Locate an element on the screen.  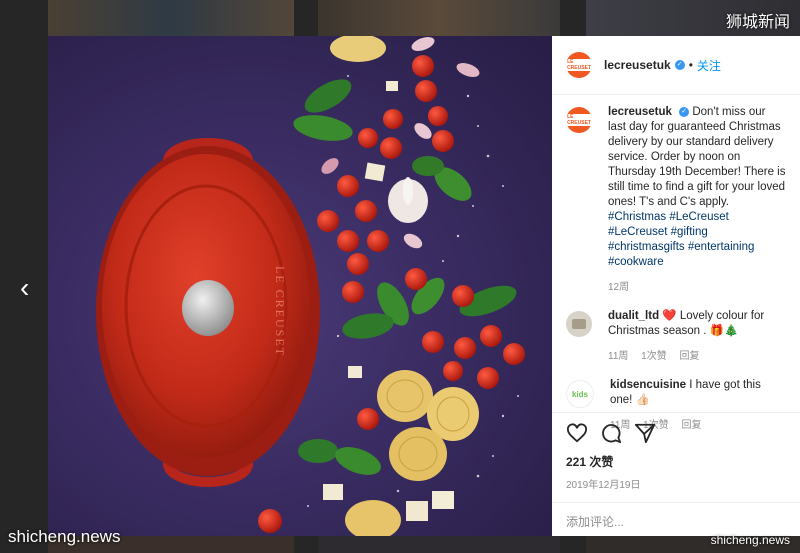
watermark-bottom-right: shicheng.news is located at coordinates (750, 540).